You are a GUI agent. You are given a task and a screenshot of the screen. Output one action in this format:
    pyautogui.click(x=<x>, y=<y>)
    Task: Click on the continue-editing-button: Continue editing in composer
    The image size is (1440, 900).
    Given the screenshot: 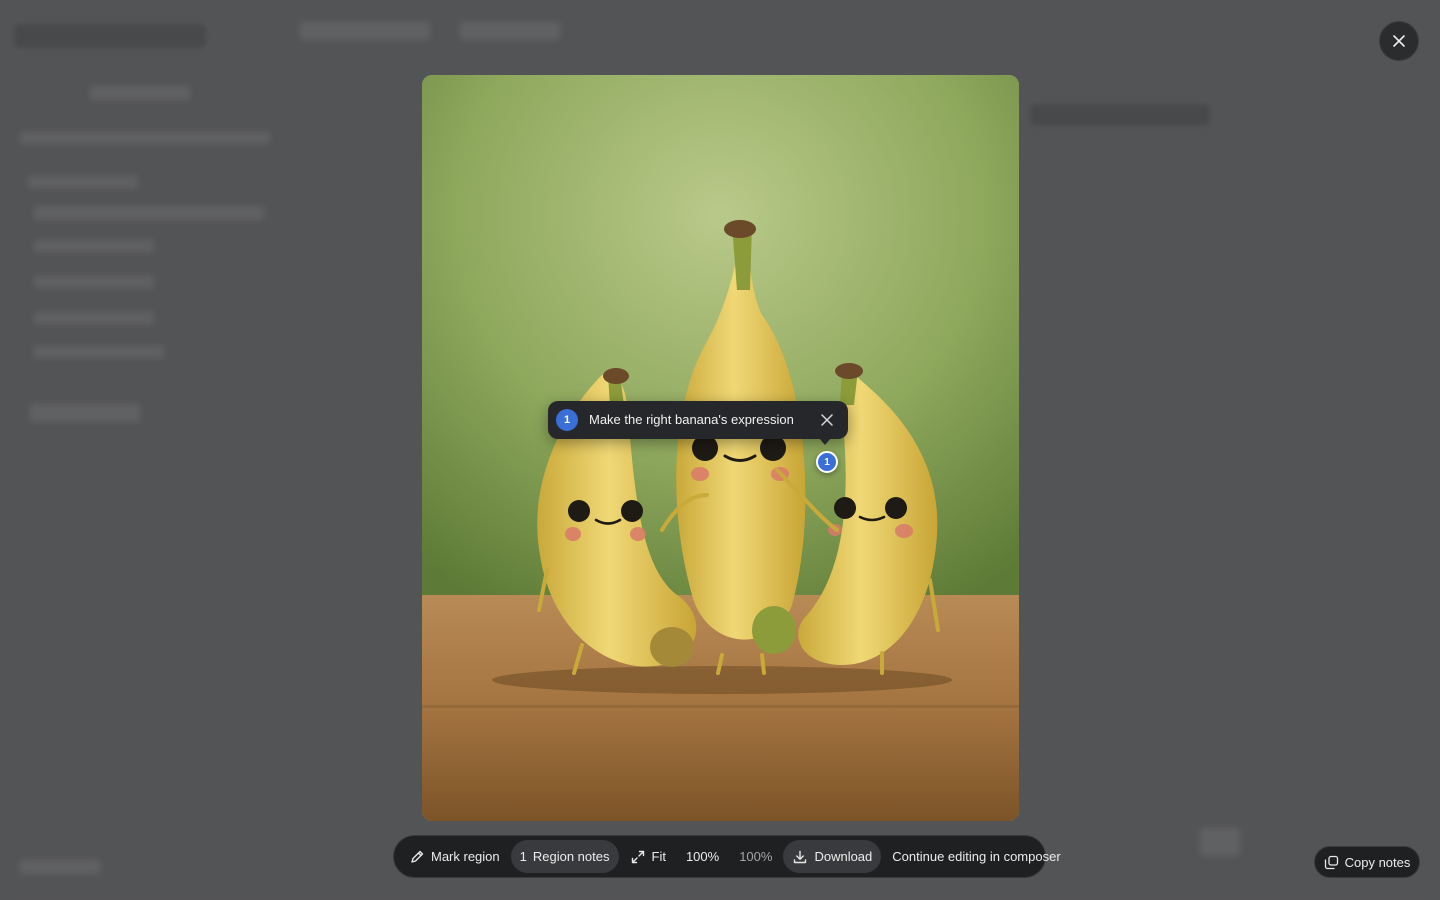 What is the action you would take?
    pyautogui.click(x=976, y=856)
    